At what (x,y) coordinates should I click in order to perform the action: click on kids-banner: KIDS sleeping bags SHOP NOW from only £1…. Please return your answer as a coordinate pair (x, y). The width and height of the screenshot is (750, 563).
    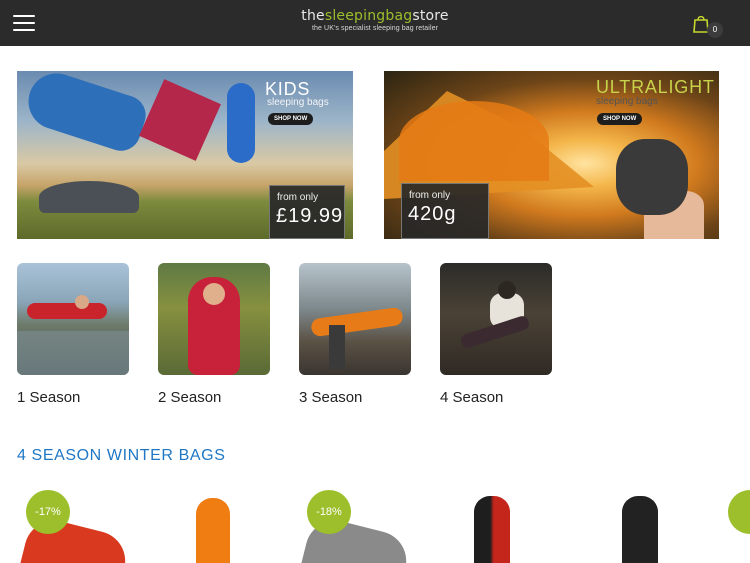
    Looking at the image, I should click on (185, 155).